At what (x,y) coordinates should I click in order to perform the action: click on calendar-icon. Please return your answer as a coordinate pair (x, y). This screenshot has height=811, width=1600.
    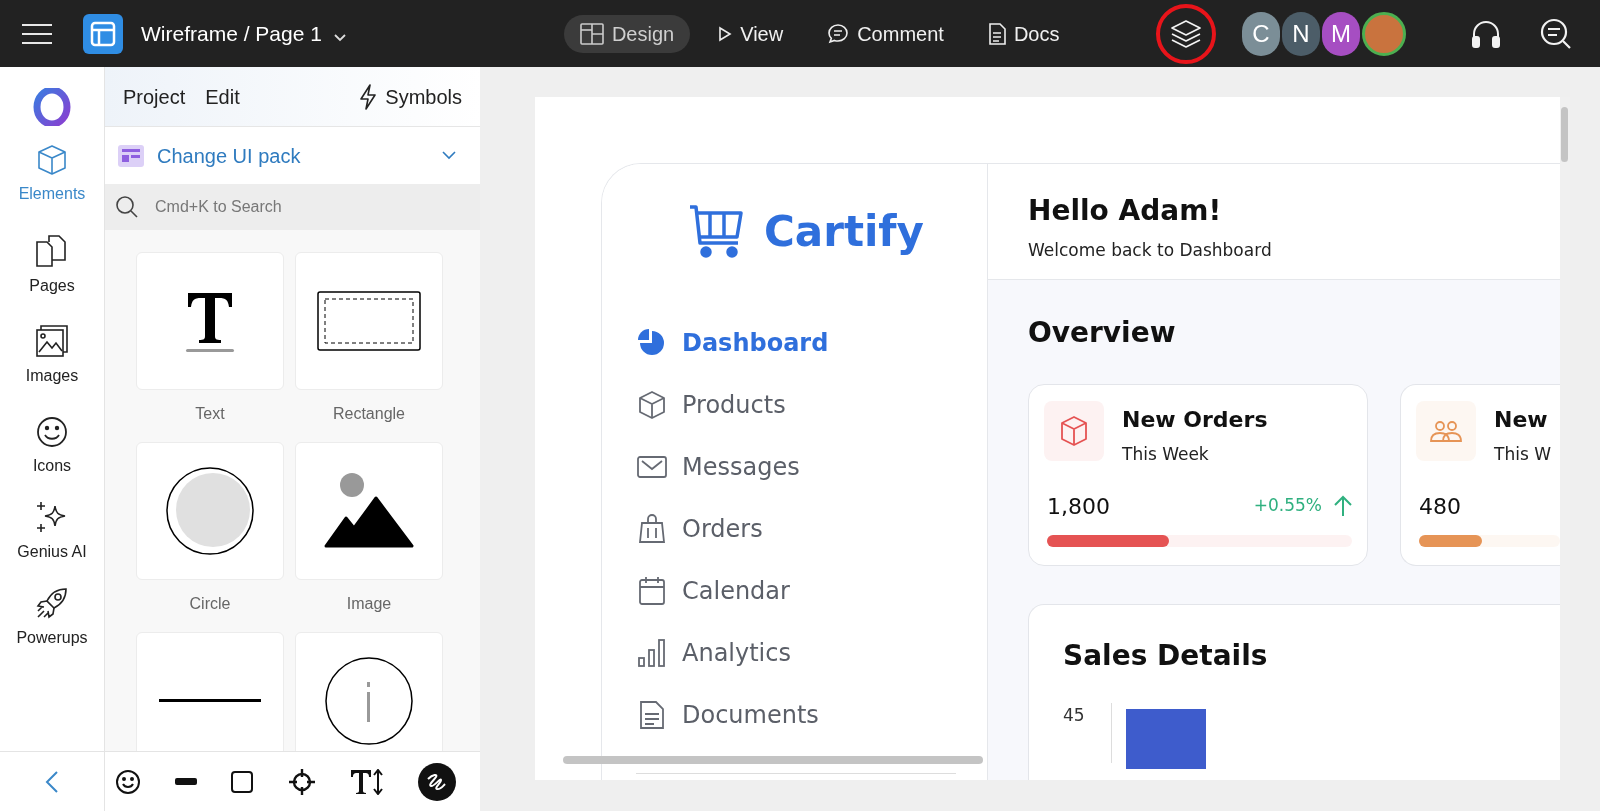
    Looking at the image, I should click on (652, 591).